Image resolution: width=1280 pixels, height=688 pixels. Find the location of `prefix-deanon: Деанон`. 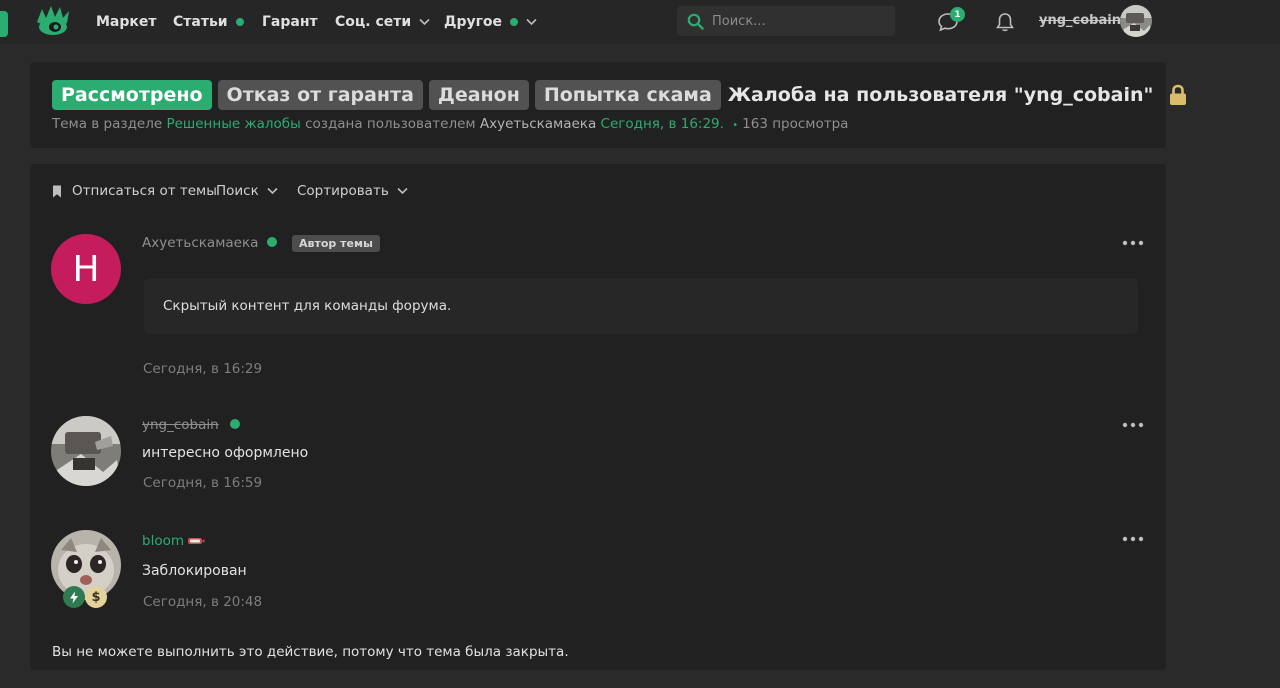

prefix-deanon: Деанон is located at coordinates (478, 95).